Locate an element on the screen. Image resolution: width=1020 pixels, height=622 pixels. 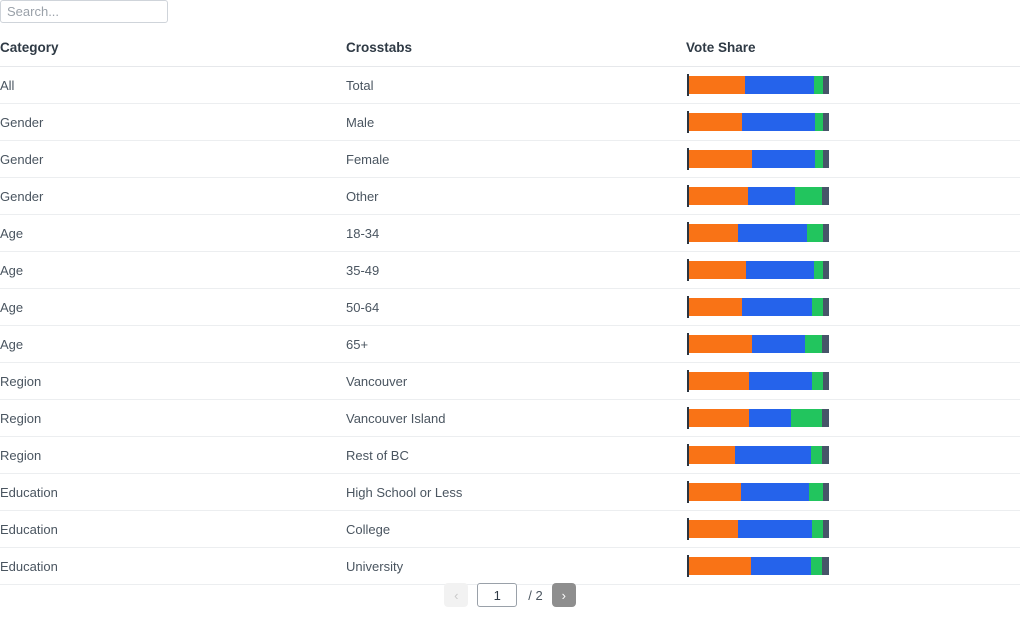
cell-crosstab: Female is located at coordinates (516, 159).